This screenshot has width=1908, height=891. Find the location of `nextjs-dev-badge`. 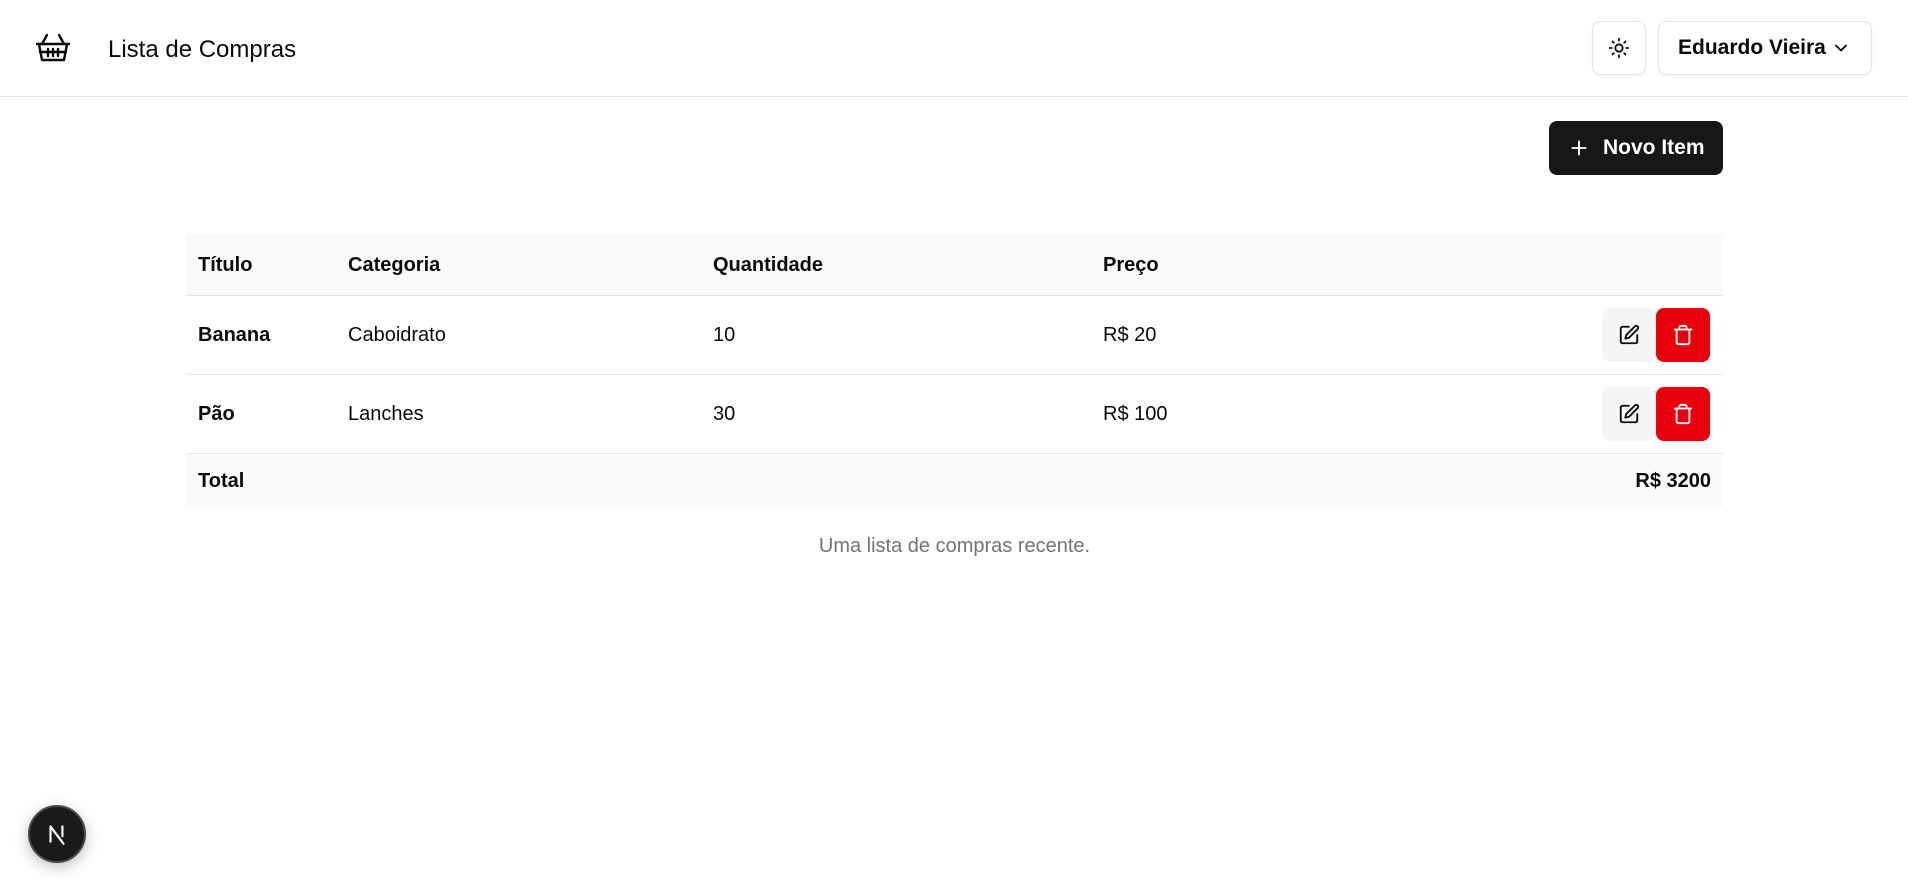

nextjs-dev-badge is located at coordinates (57, 834).